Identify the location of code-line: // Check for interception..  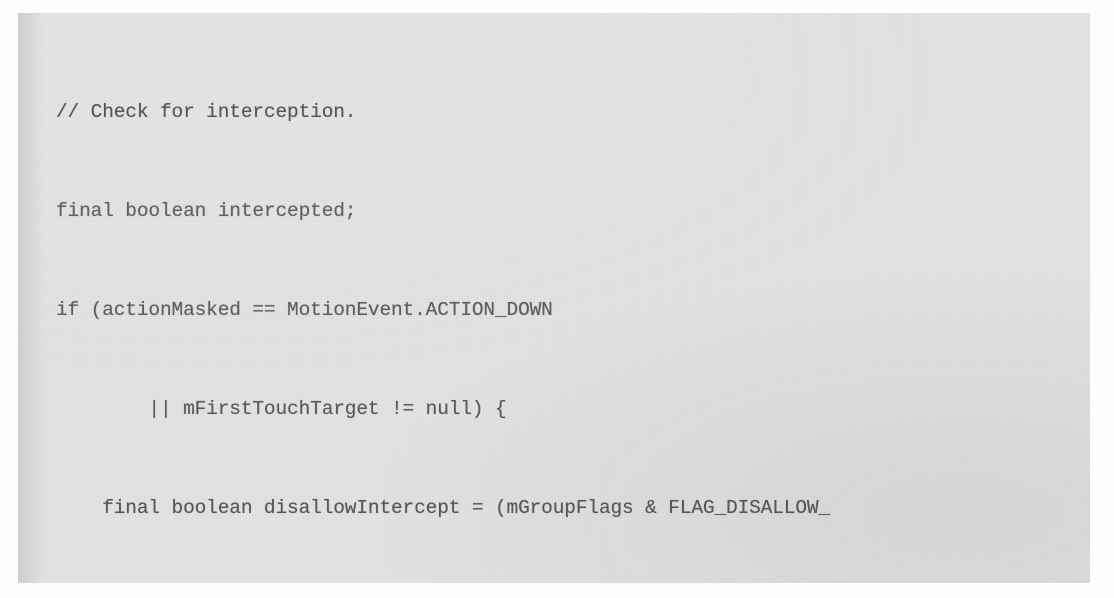
(206, 112).